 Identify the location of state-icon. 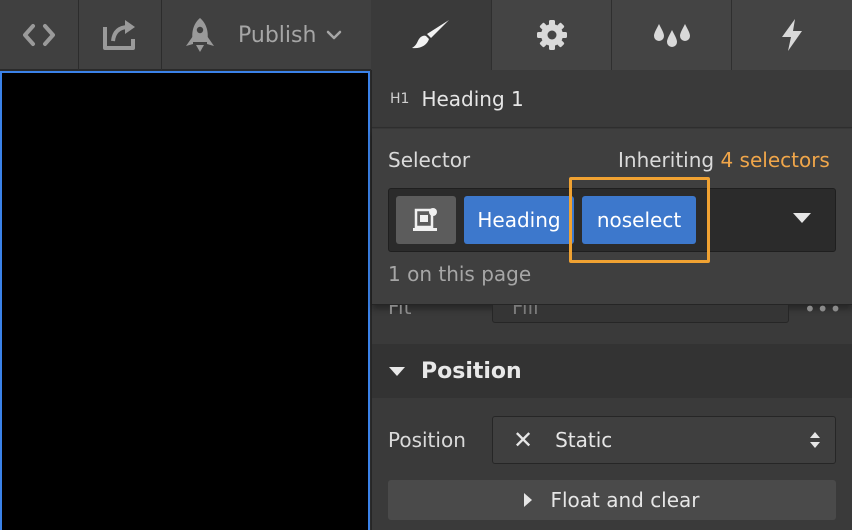
(425, 219).